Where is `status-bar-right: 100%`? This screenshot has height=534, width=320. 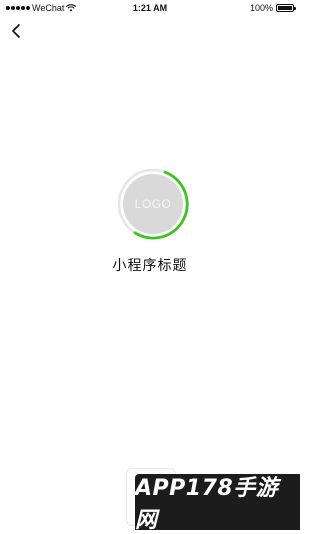
status-bar-right: 100% is located at coordinates (272, 8).